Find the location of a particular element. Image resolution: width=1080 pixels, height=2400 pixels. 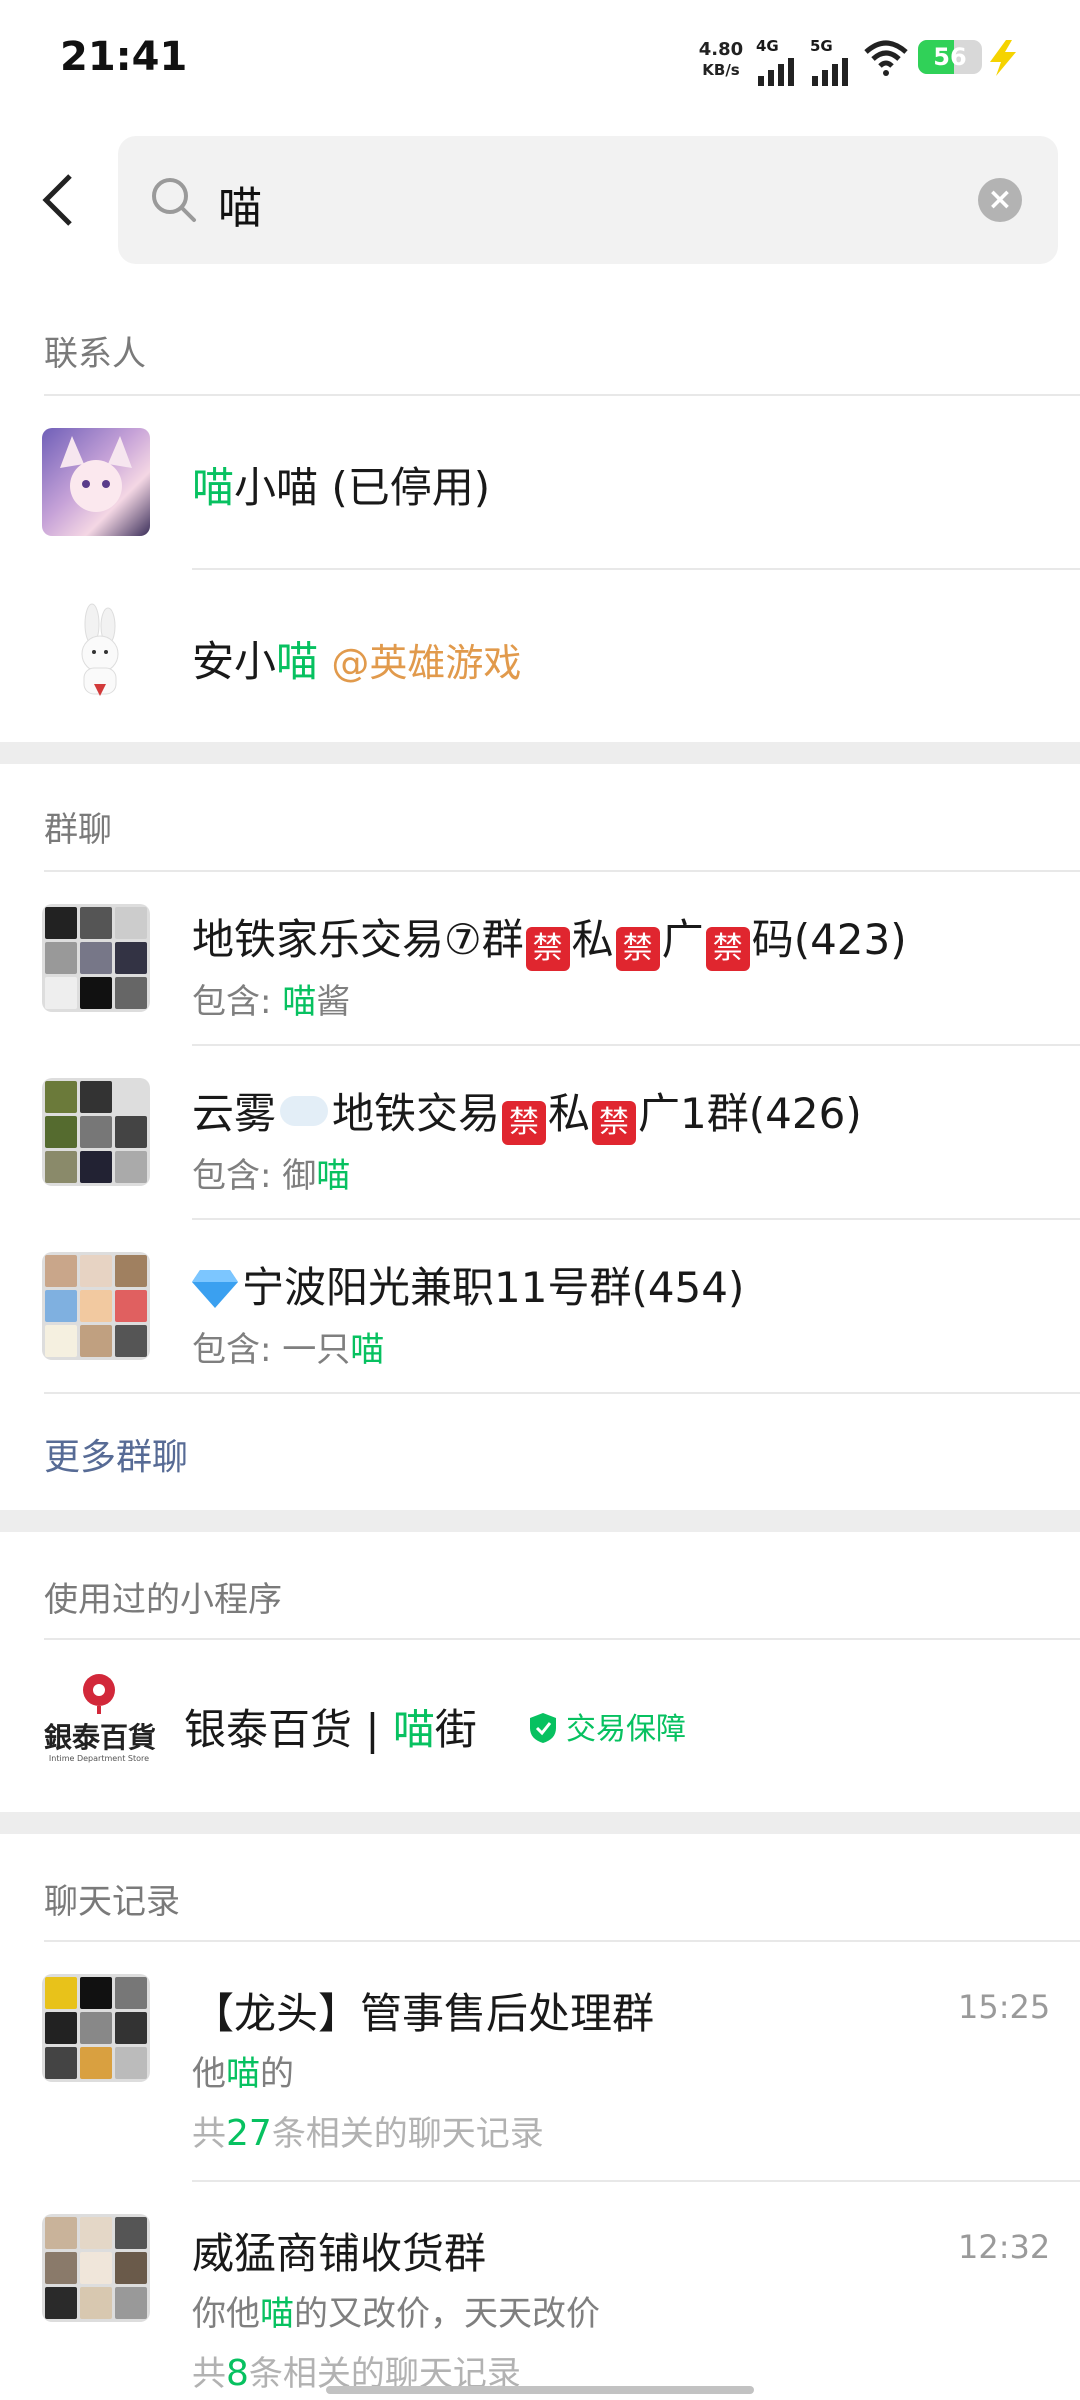

group-row: 云雾 地铁交易禁私禁广1群(426) 包含: 御喵 is located at coordinates (540, 1132).